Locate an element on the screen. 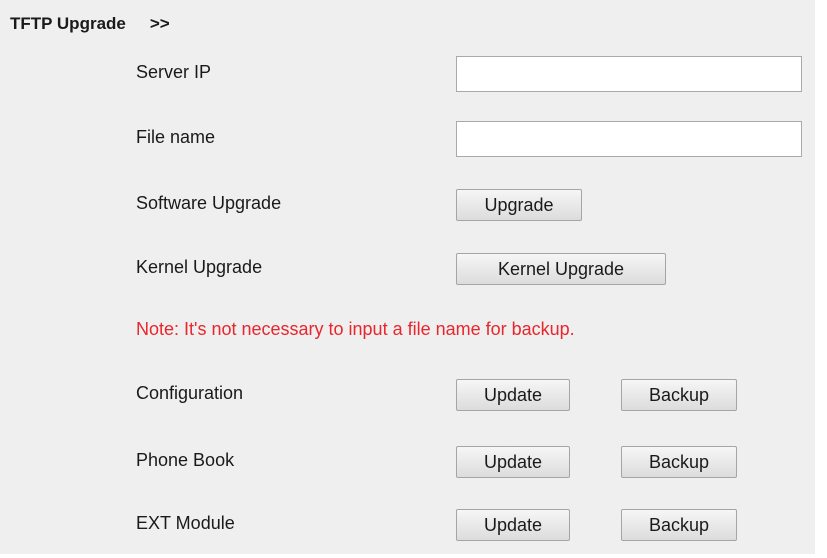 The width and height of the screenshot is (827, 558). section-arrows: >> is located at coordinates (159, 23).